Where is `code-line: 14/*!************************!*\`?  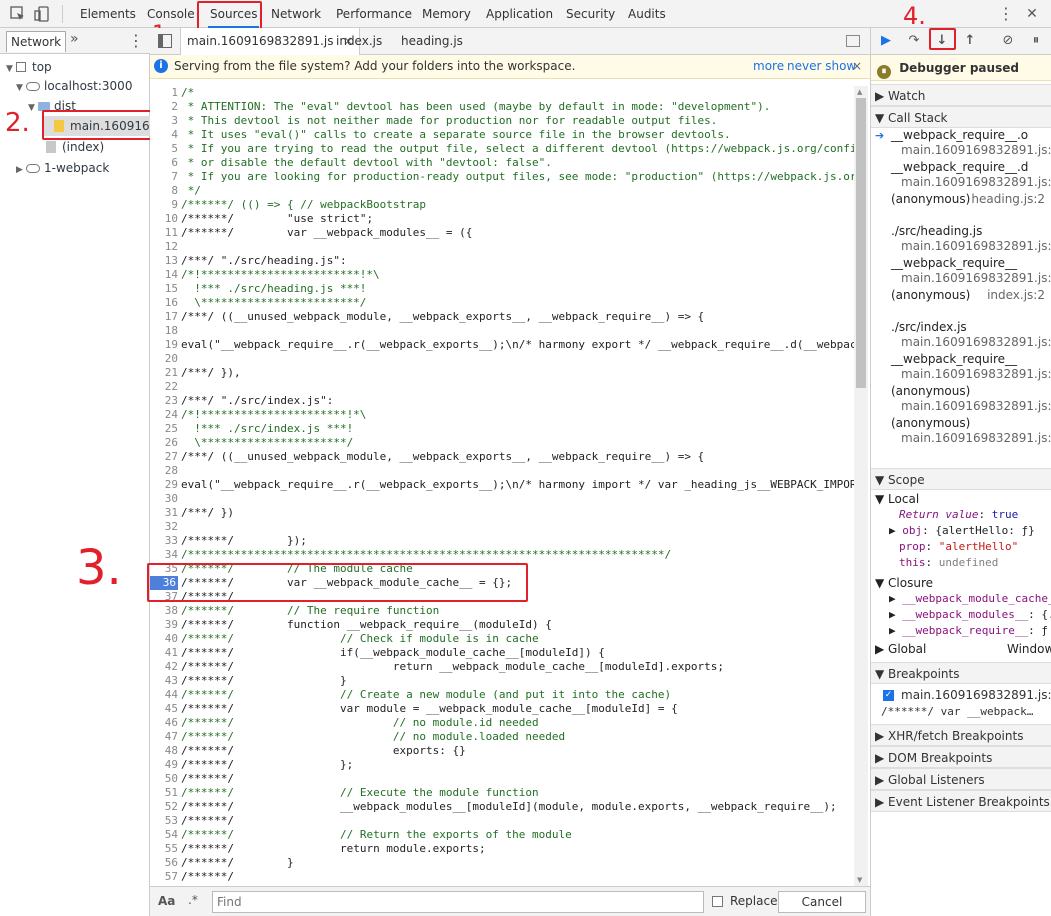 code-line: 14/*!************************!*\ is located at coordinates (502, 275).